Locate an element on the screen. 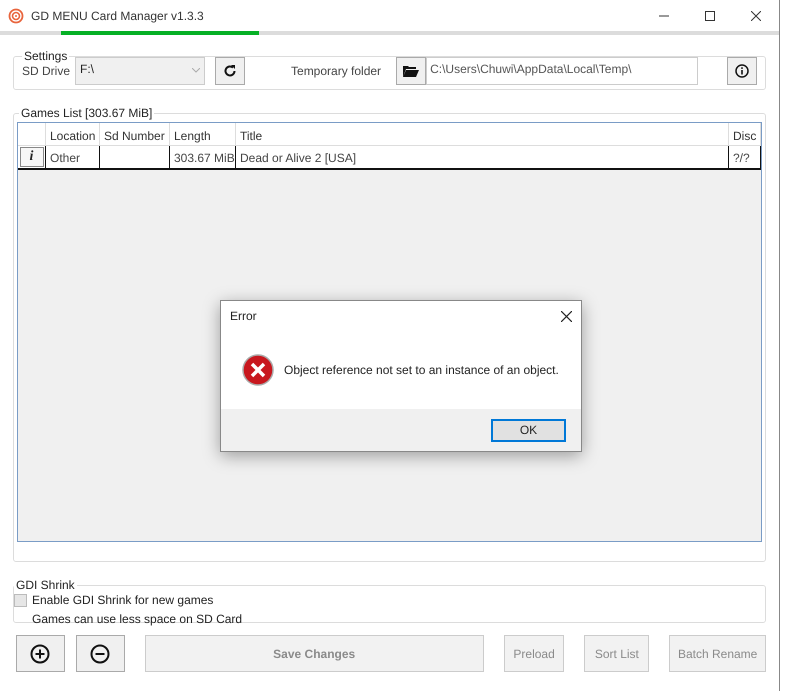  field-label: Temporary folder is located at coordinates (336, 71).